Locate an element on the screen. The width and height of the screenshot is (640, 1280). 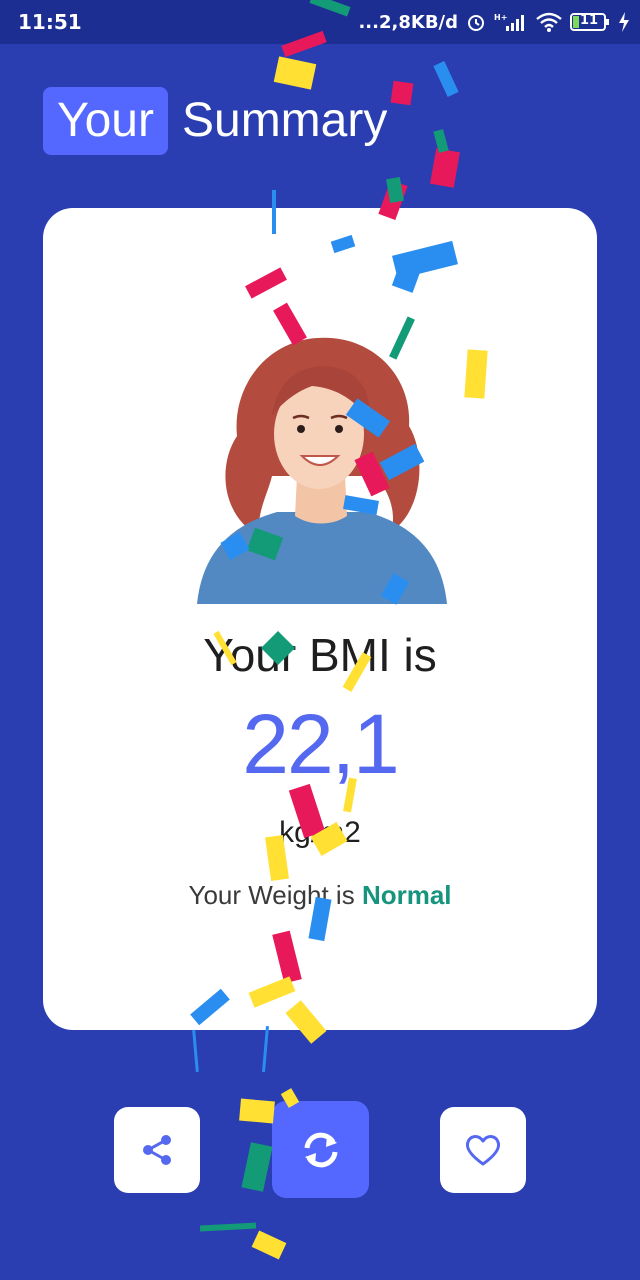
weight-status-prefix: Your Weight is is located at coordinates (271, 895).